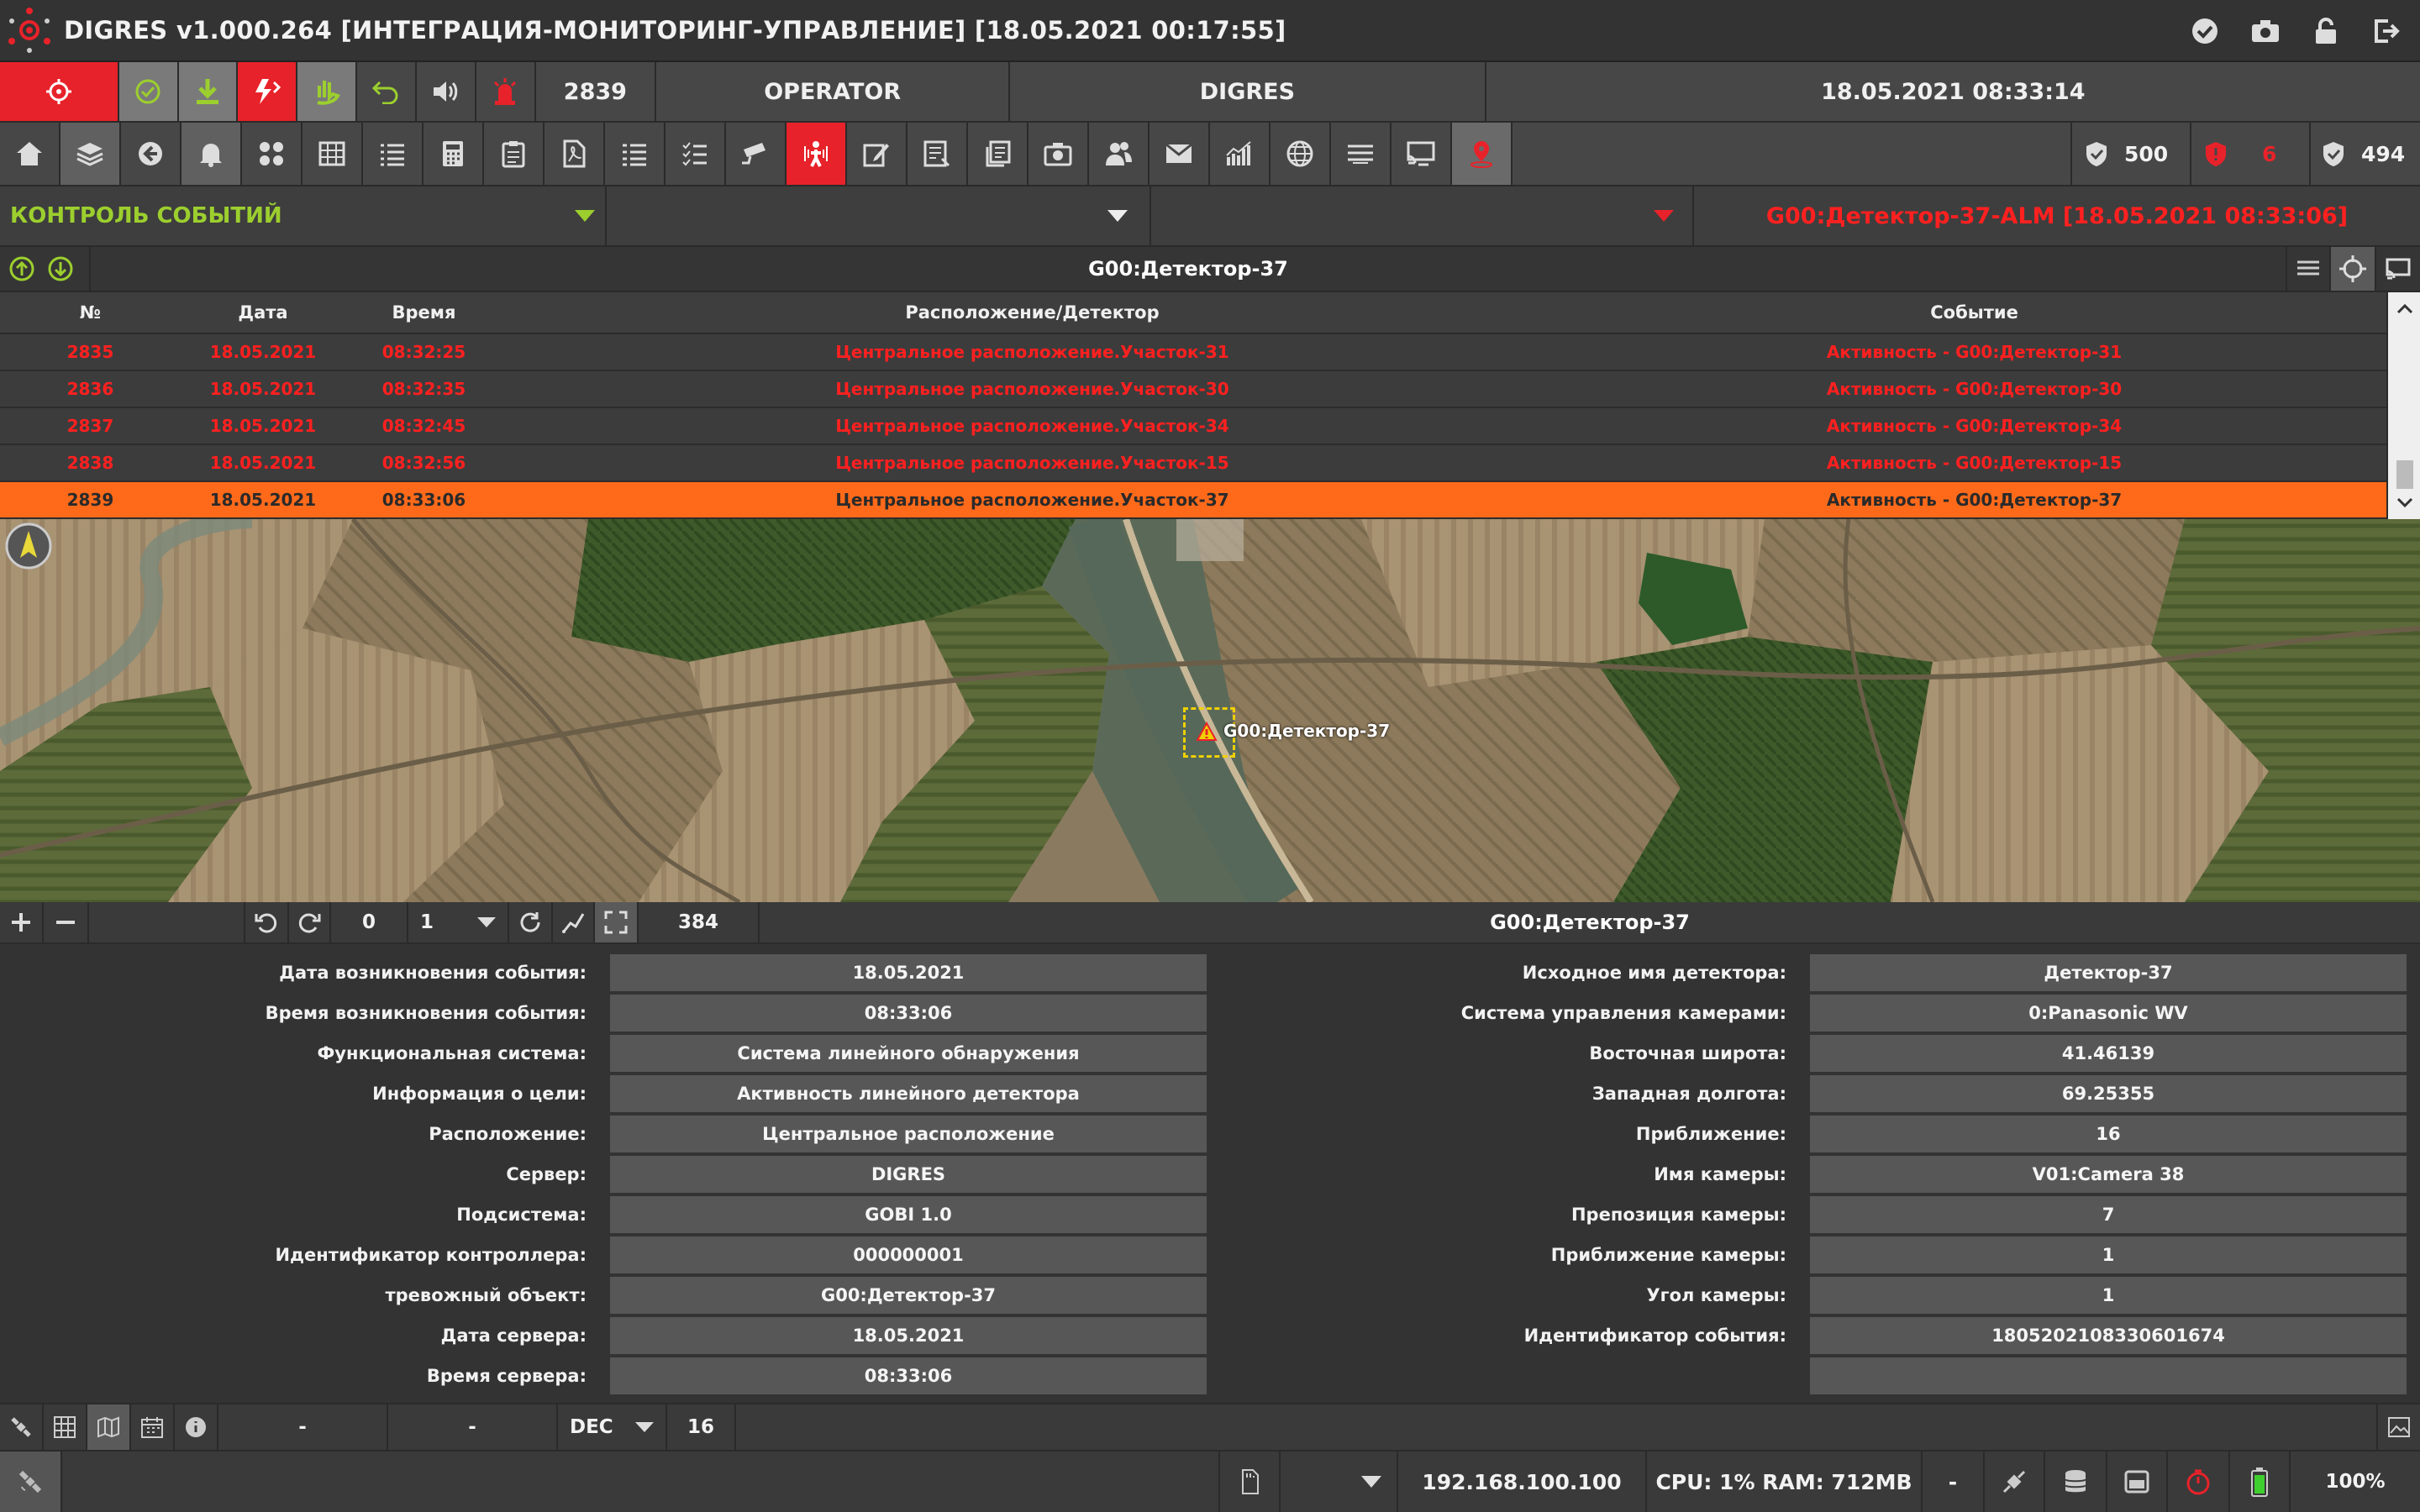  Describe the element at coordinates (1247, 91) in the screenshot. I see `server-name: DIGRES` at that location.